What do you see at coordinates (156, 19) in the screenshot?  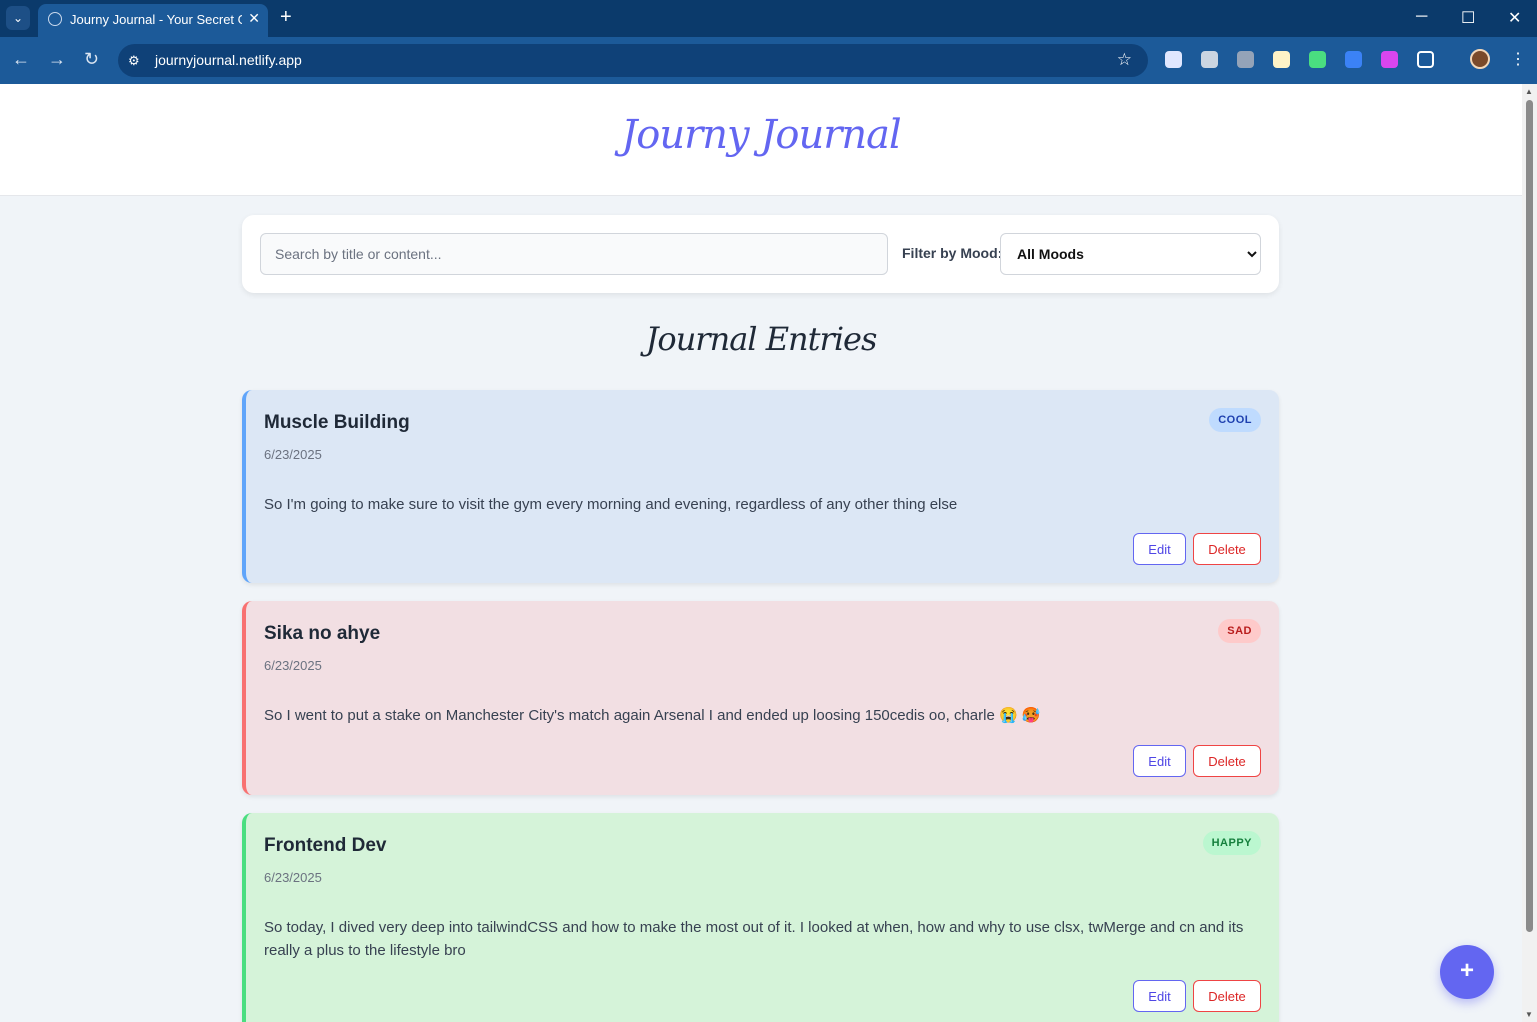 I see `tab-title: Journy Journal - Your Secret Go` at bounding box center [156, 19].